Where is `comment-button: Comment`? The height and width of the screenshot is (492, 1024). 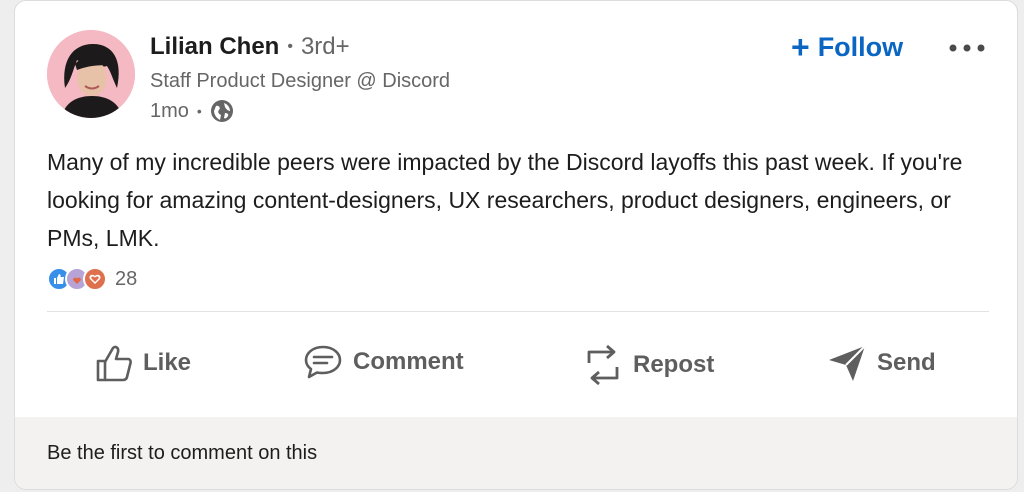
comment-button: Comment is located at coordinates (383, 362).